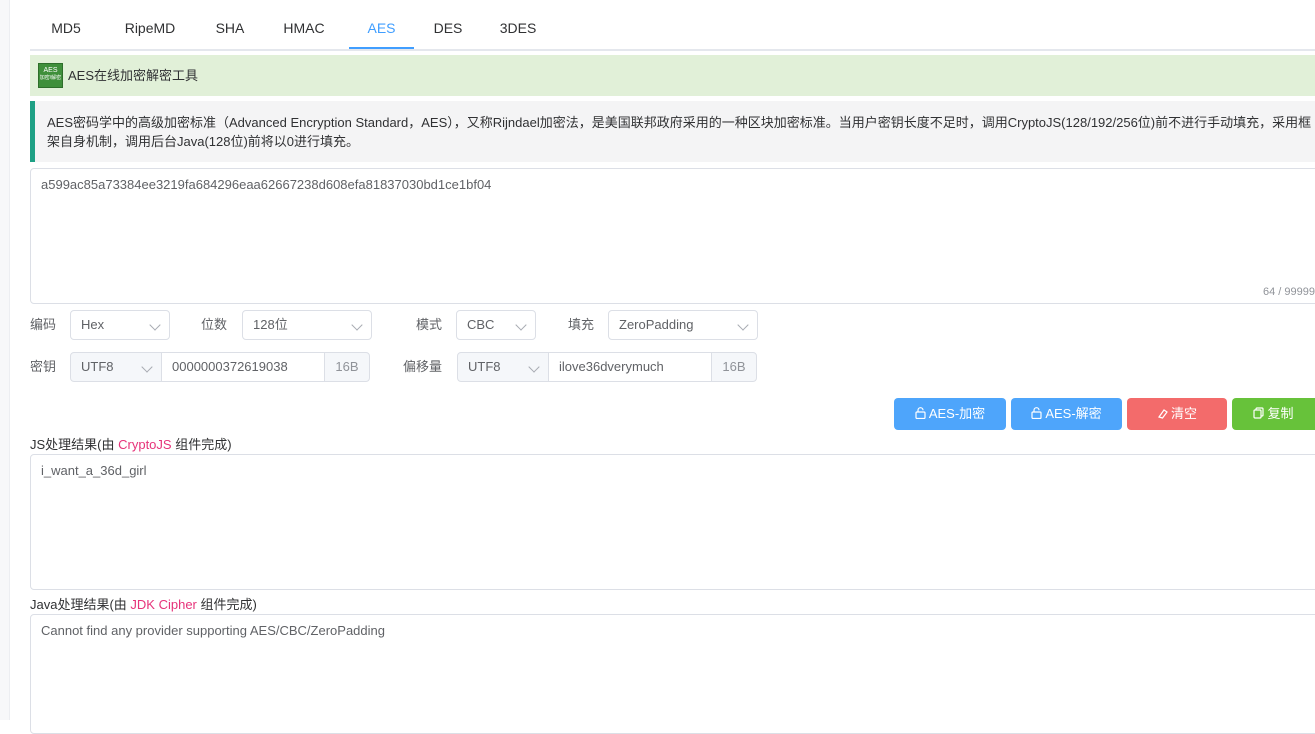  What do you see at coordinates (5, 360) in the screenshot?
I see `left-gutter` at bounding box center [5, 360].